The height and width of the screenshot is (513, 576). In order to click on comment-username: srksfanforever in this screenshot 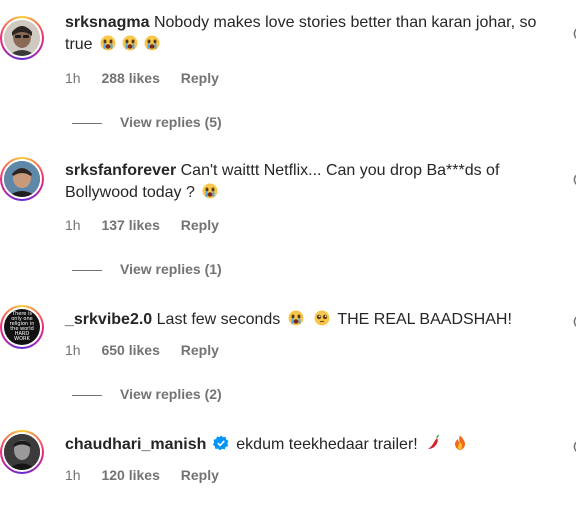, I will do `click(120, 170)`.